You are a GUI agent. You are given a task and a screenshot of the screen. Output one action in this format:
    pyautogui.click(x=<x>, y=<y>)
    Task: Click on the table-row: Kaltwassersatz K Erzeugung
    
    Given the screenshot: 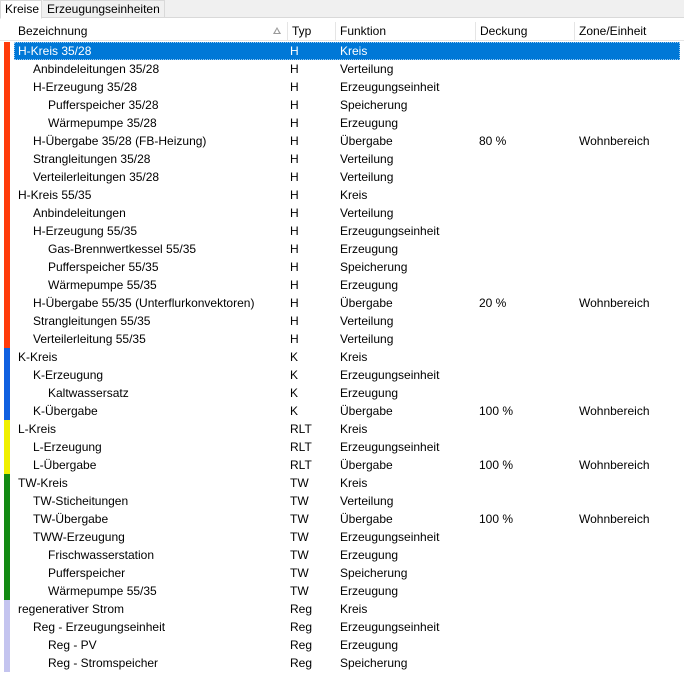 What is the action you would take?
    pyautogui.click(x=342, y=393)
    